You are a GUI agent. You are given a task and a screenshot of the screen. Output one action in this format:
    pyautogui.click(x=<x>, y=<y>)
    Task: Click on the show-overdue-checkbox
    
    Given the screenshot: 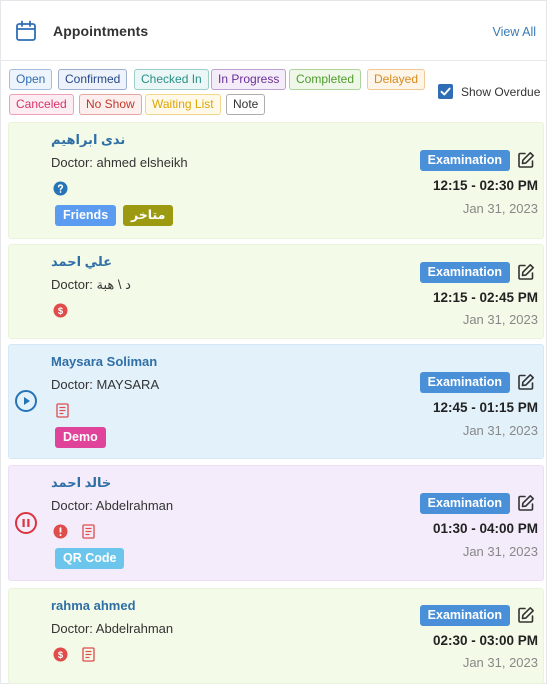 What is the action you would take?
    pyautogui.click(x=445, y=91)
    